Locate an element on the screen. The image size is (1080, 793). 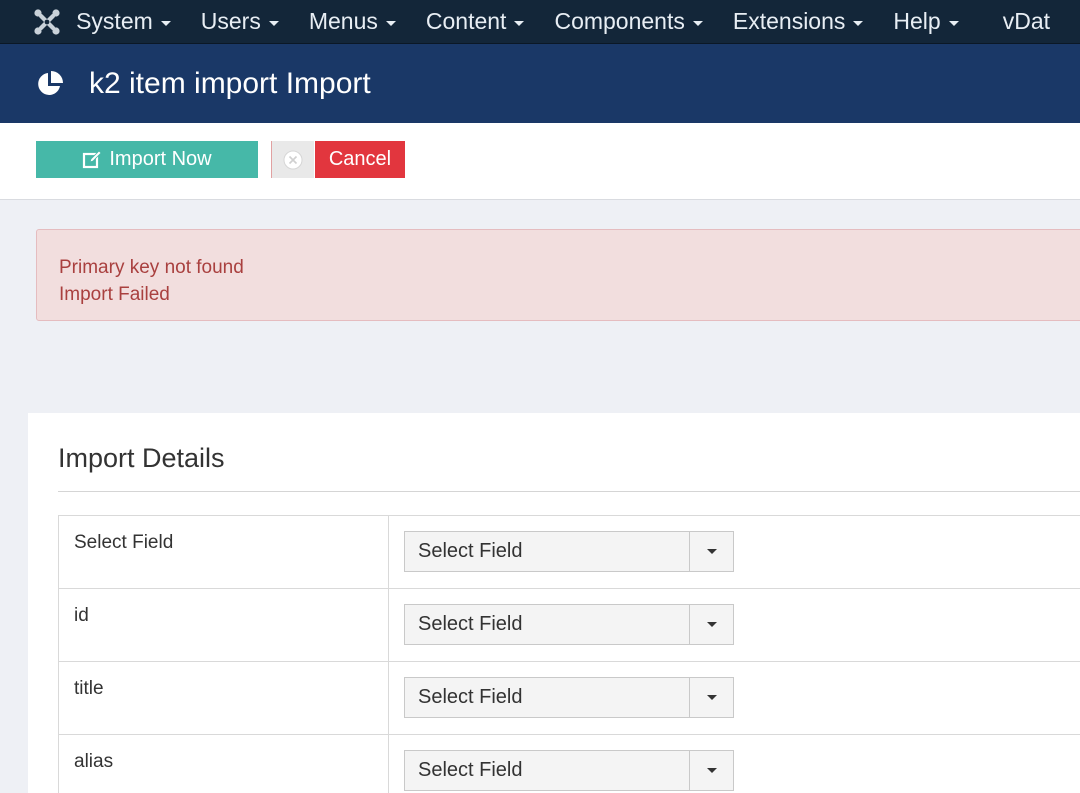
table-row: title Select Field is located at coordinates (569, 698).